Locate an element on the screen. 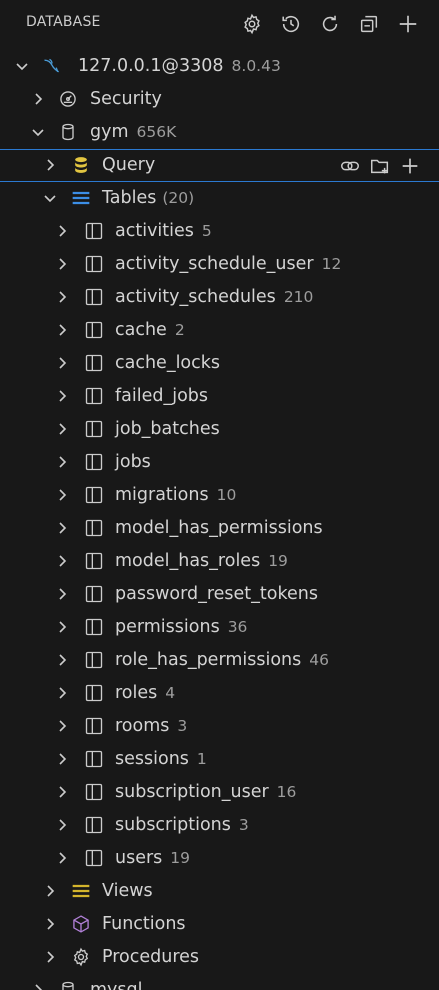 Image resolution: width=439 pixels, height=990 pixels. table-row: migrations 10 is located at coordinates (219, 495).